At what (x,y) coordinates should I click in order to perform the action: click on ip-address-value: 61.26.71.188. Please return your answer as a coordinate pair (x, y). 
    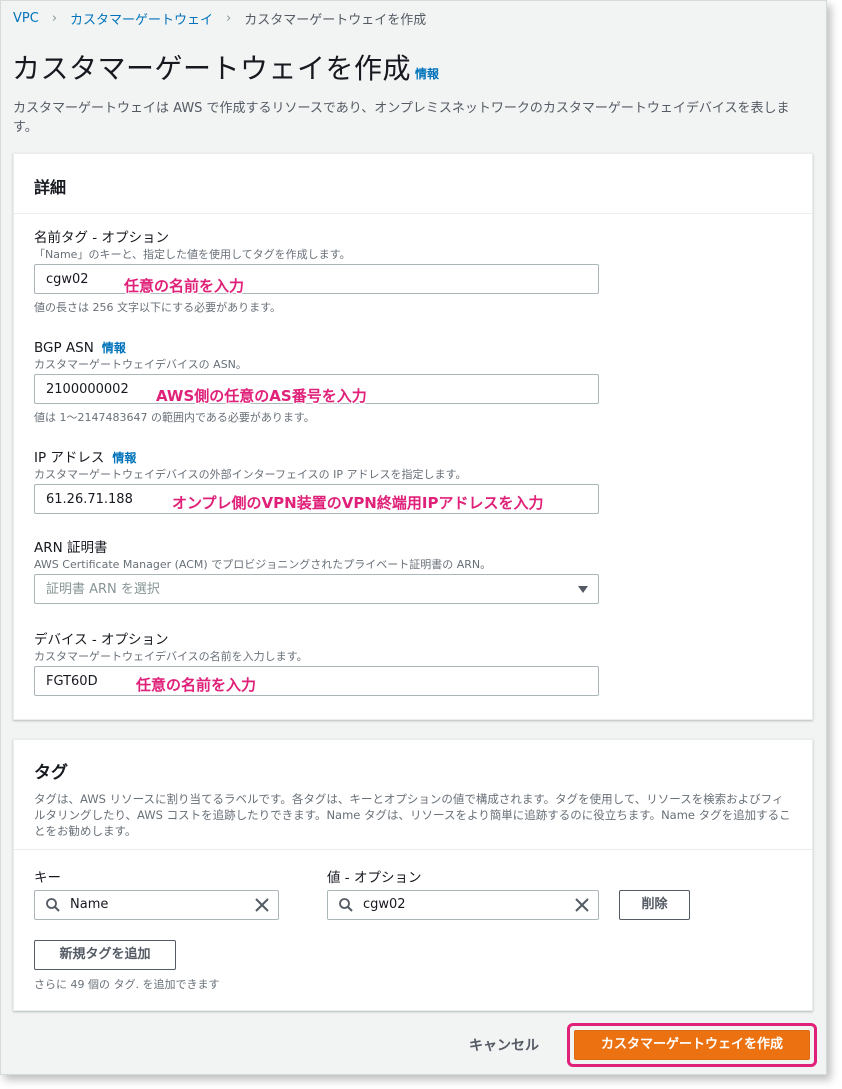
    Looking at the image, I should click on (89, 499).